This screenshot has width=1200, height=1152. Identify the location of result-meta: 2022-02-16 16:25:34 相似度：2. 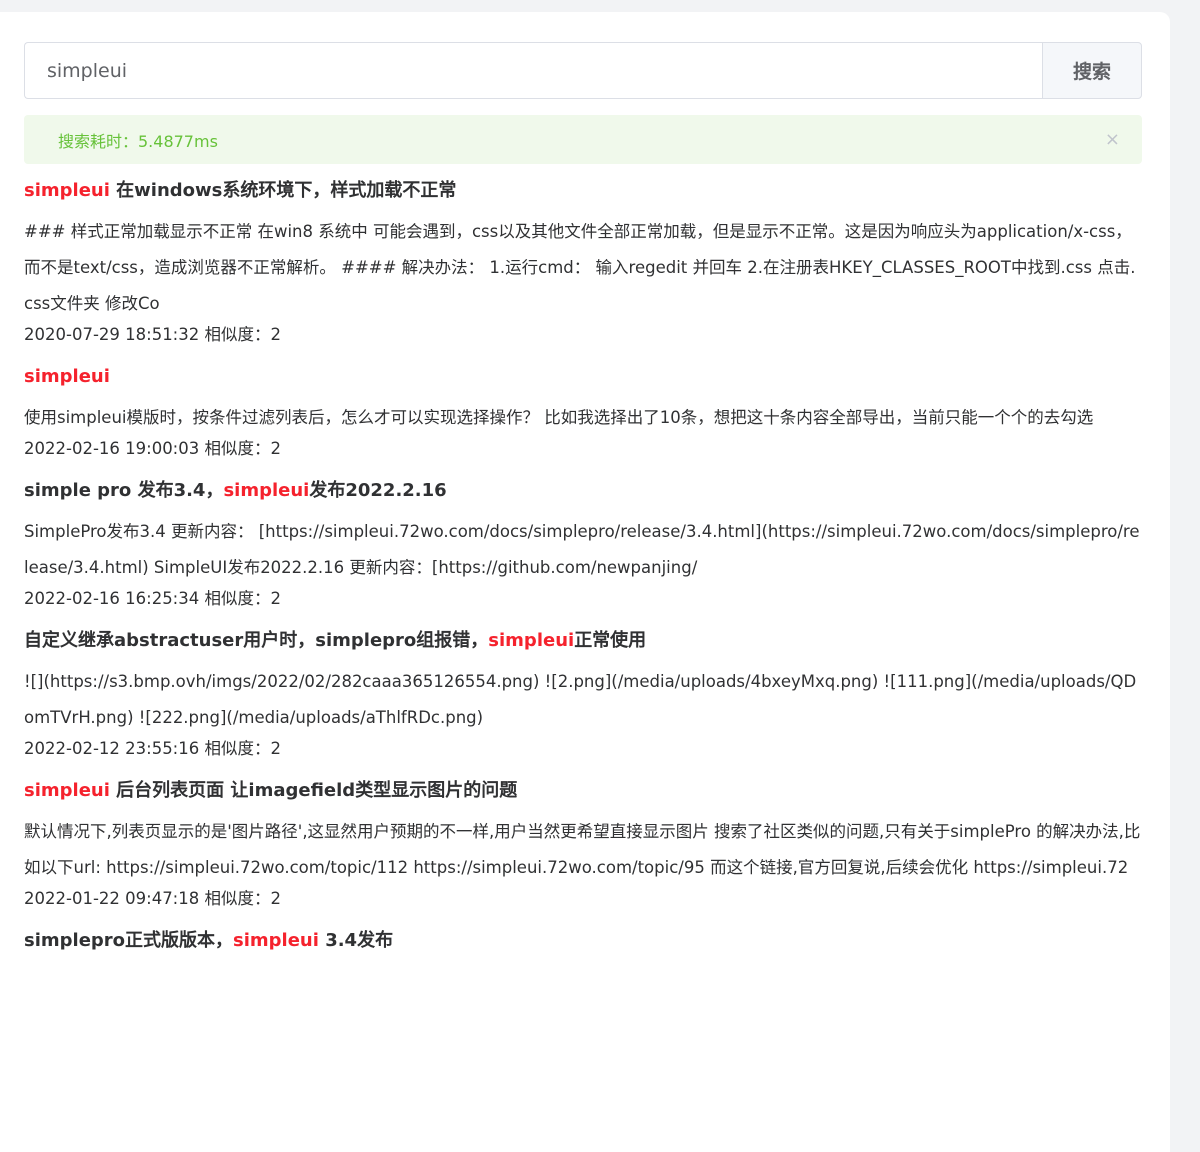
(152, 598).